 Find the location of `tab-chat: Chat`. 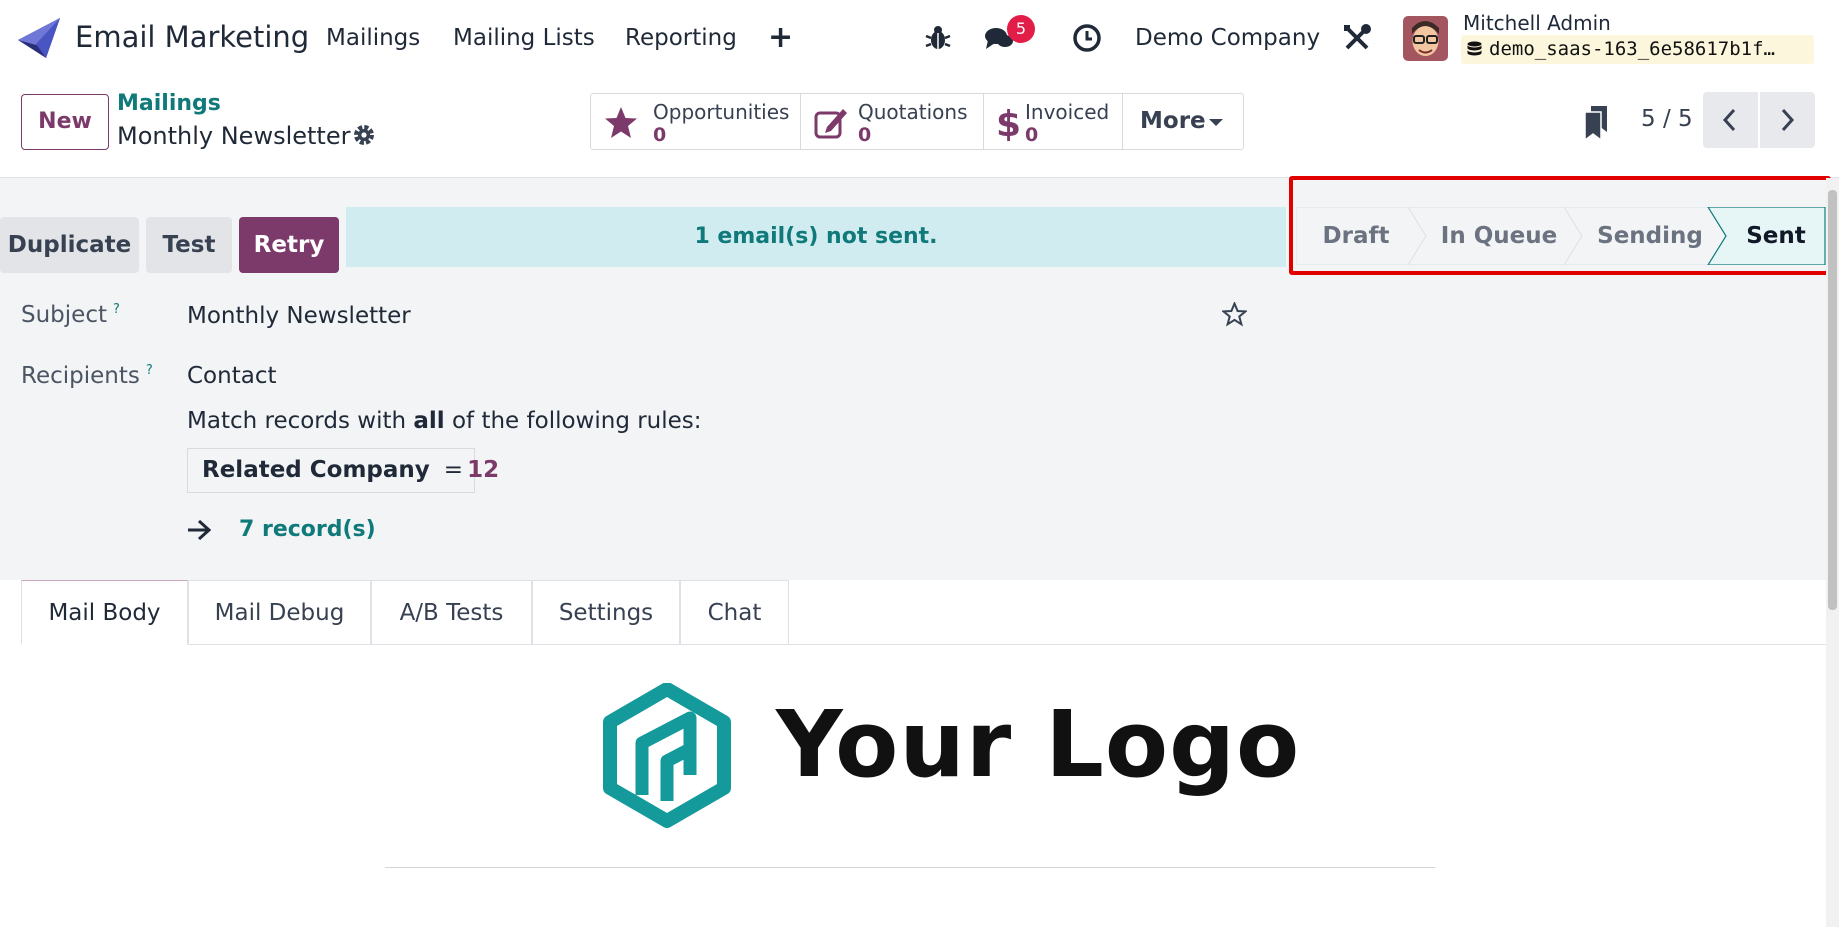

tab-chat: Chat is located at coordinates (734, 612).